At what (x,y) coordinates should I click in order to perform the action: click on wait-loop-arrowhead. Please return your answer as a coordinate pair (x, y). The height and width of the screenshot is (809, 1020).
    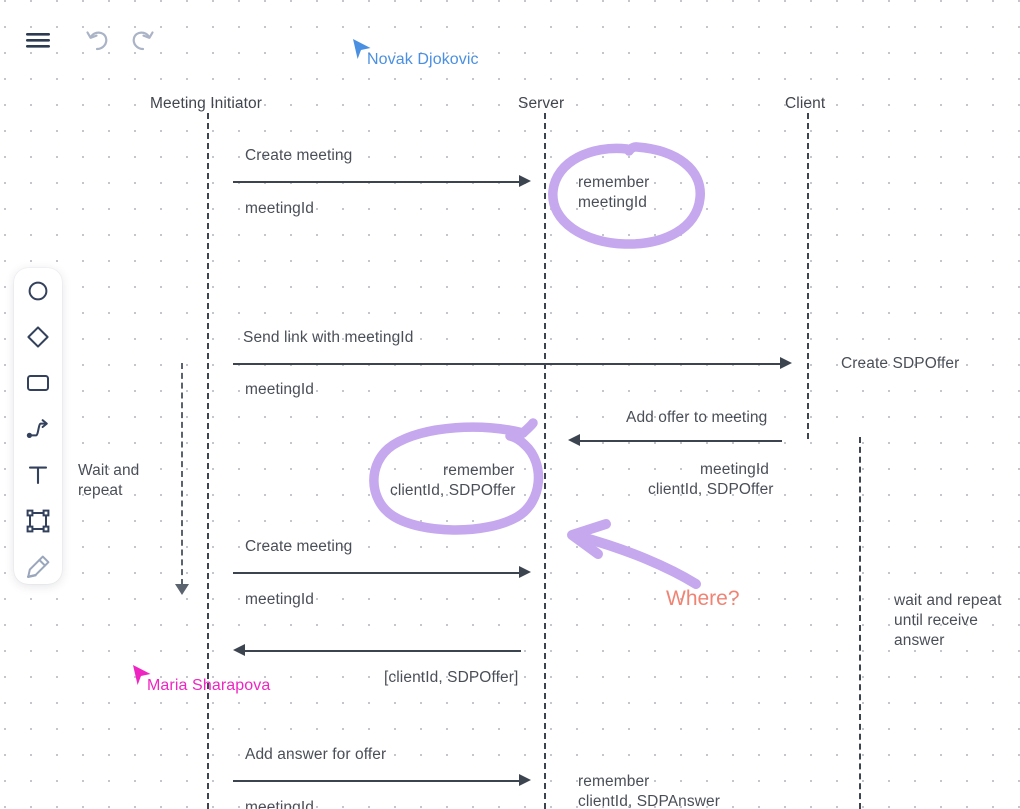
    Looking at the image, I should click on (182, 589).